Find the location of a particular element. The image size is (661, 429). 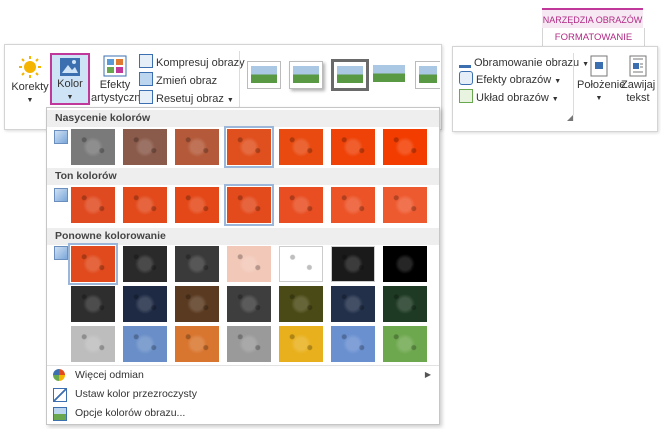

color-button: Kolor ▼ is located at coordinates (70, 79).